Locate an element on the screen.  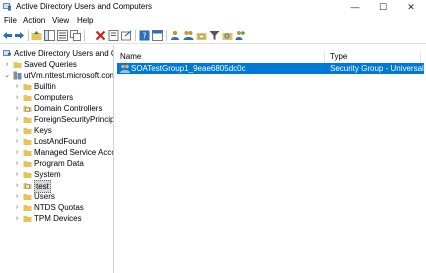
column-header-name: Name is located at coordinates (130, 57).